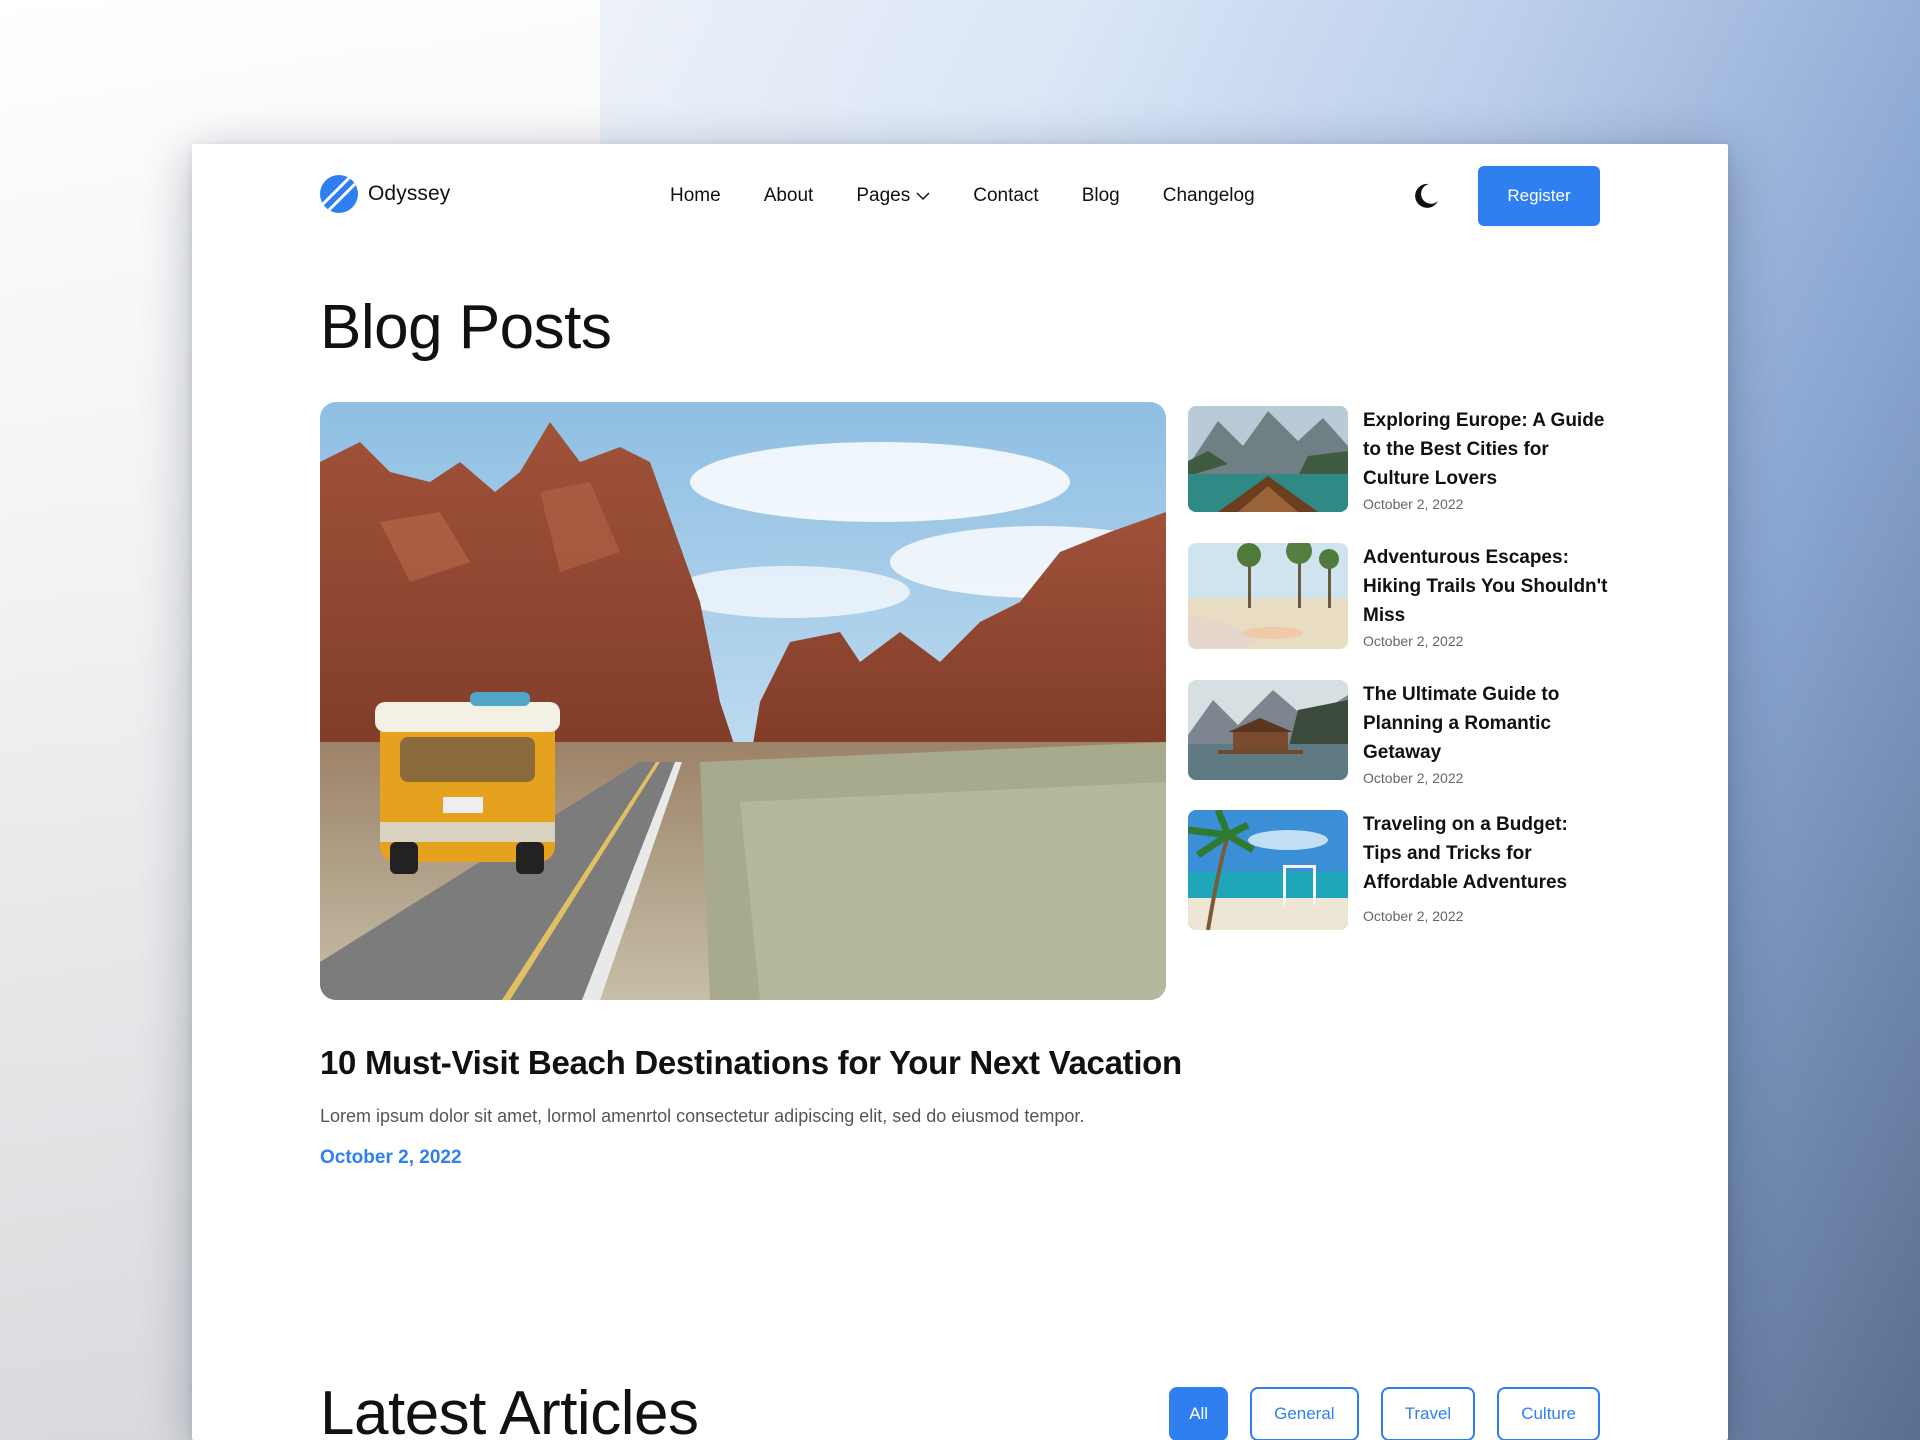  I want to click on moon-icon, so click(1426, 196).